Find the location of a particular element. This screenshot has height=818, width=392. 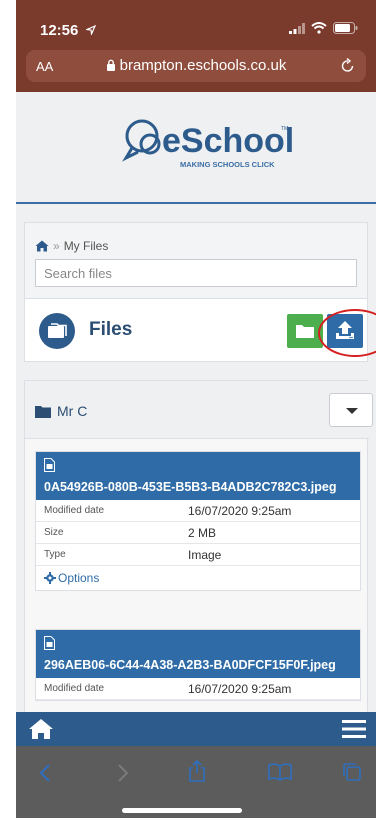

meta-value: Image is located at coordinates (205, 555).